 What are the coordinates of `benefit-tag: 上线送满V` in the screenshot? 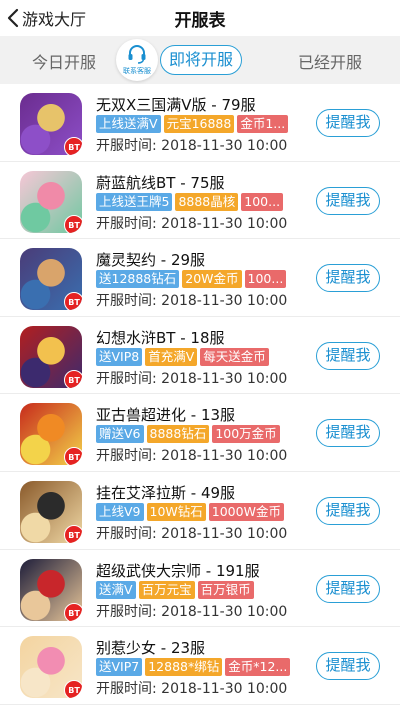 It's located at (128, 124).